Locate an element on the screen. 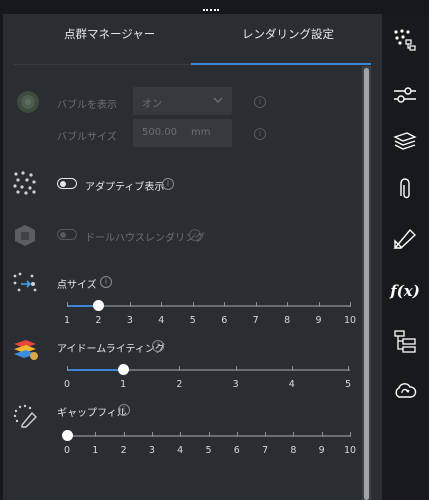 The image size is (429, 500). point-size-tick-label: 4 is located at coordinates (161, 320).